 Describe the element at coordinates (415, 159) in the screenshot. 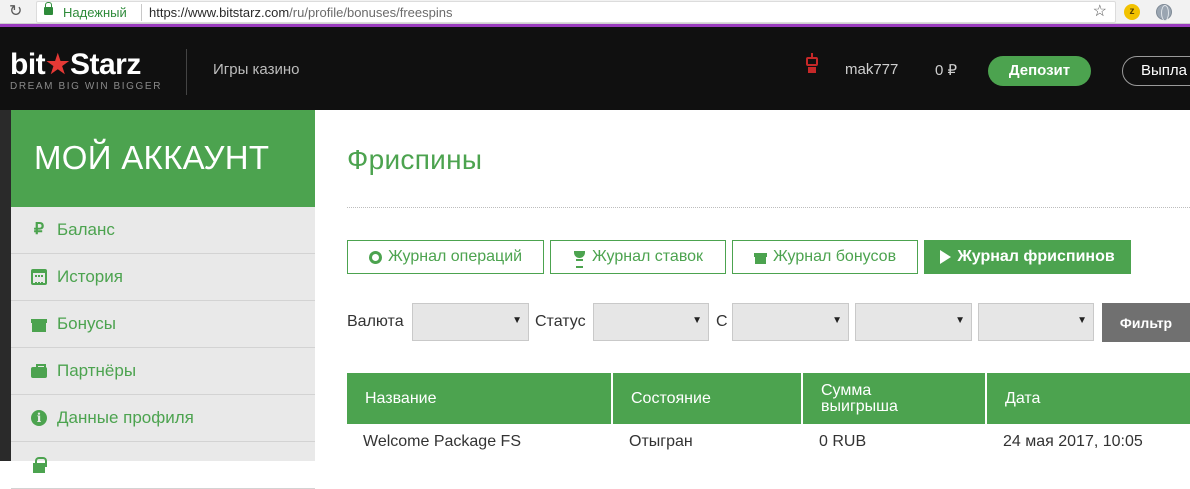

I see `page-title: Фриспины` at that location.